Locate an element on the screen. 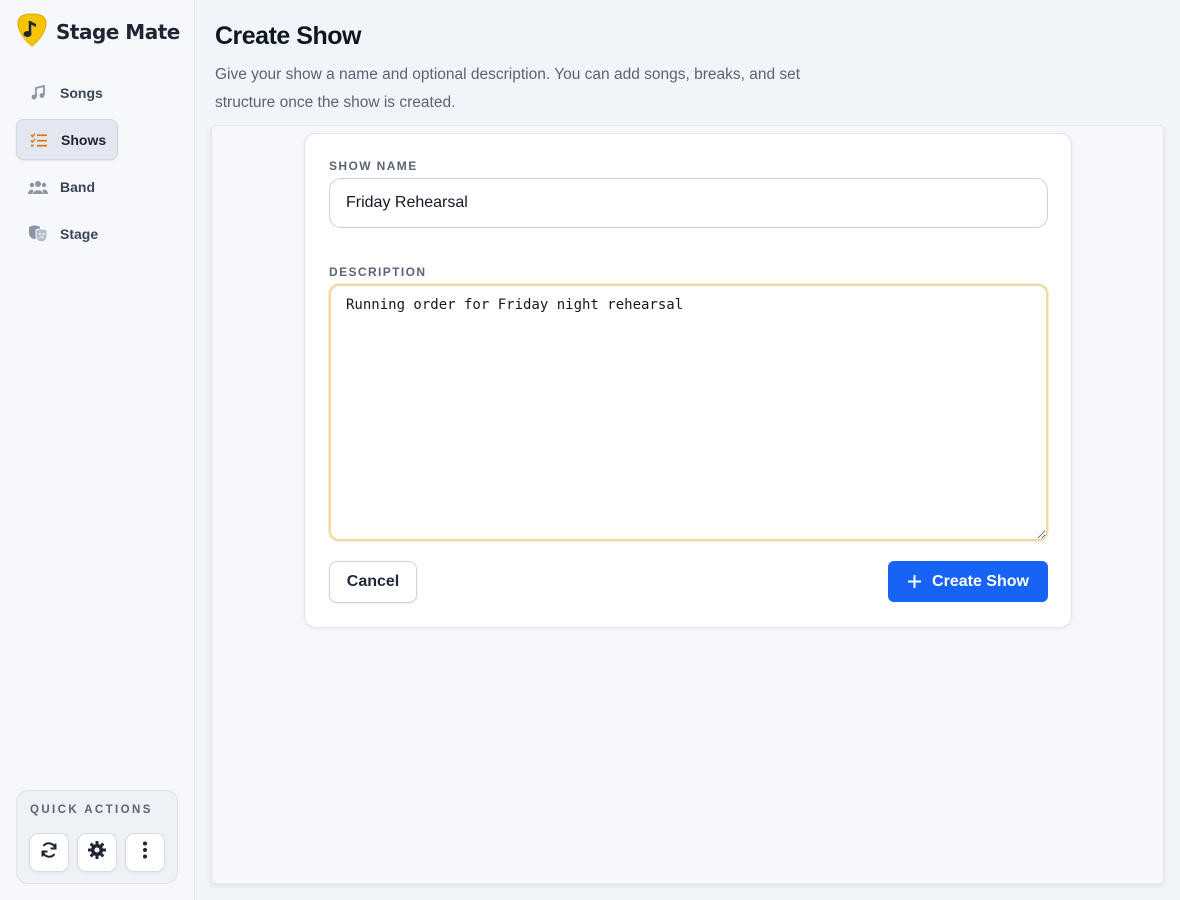 This screenshot has height=900, width=1180. sidebar-item-band: Band is located at coordinates (67, 186).